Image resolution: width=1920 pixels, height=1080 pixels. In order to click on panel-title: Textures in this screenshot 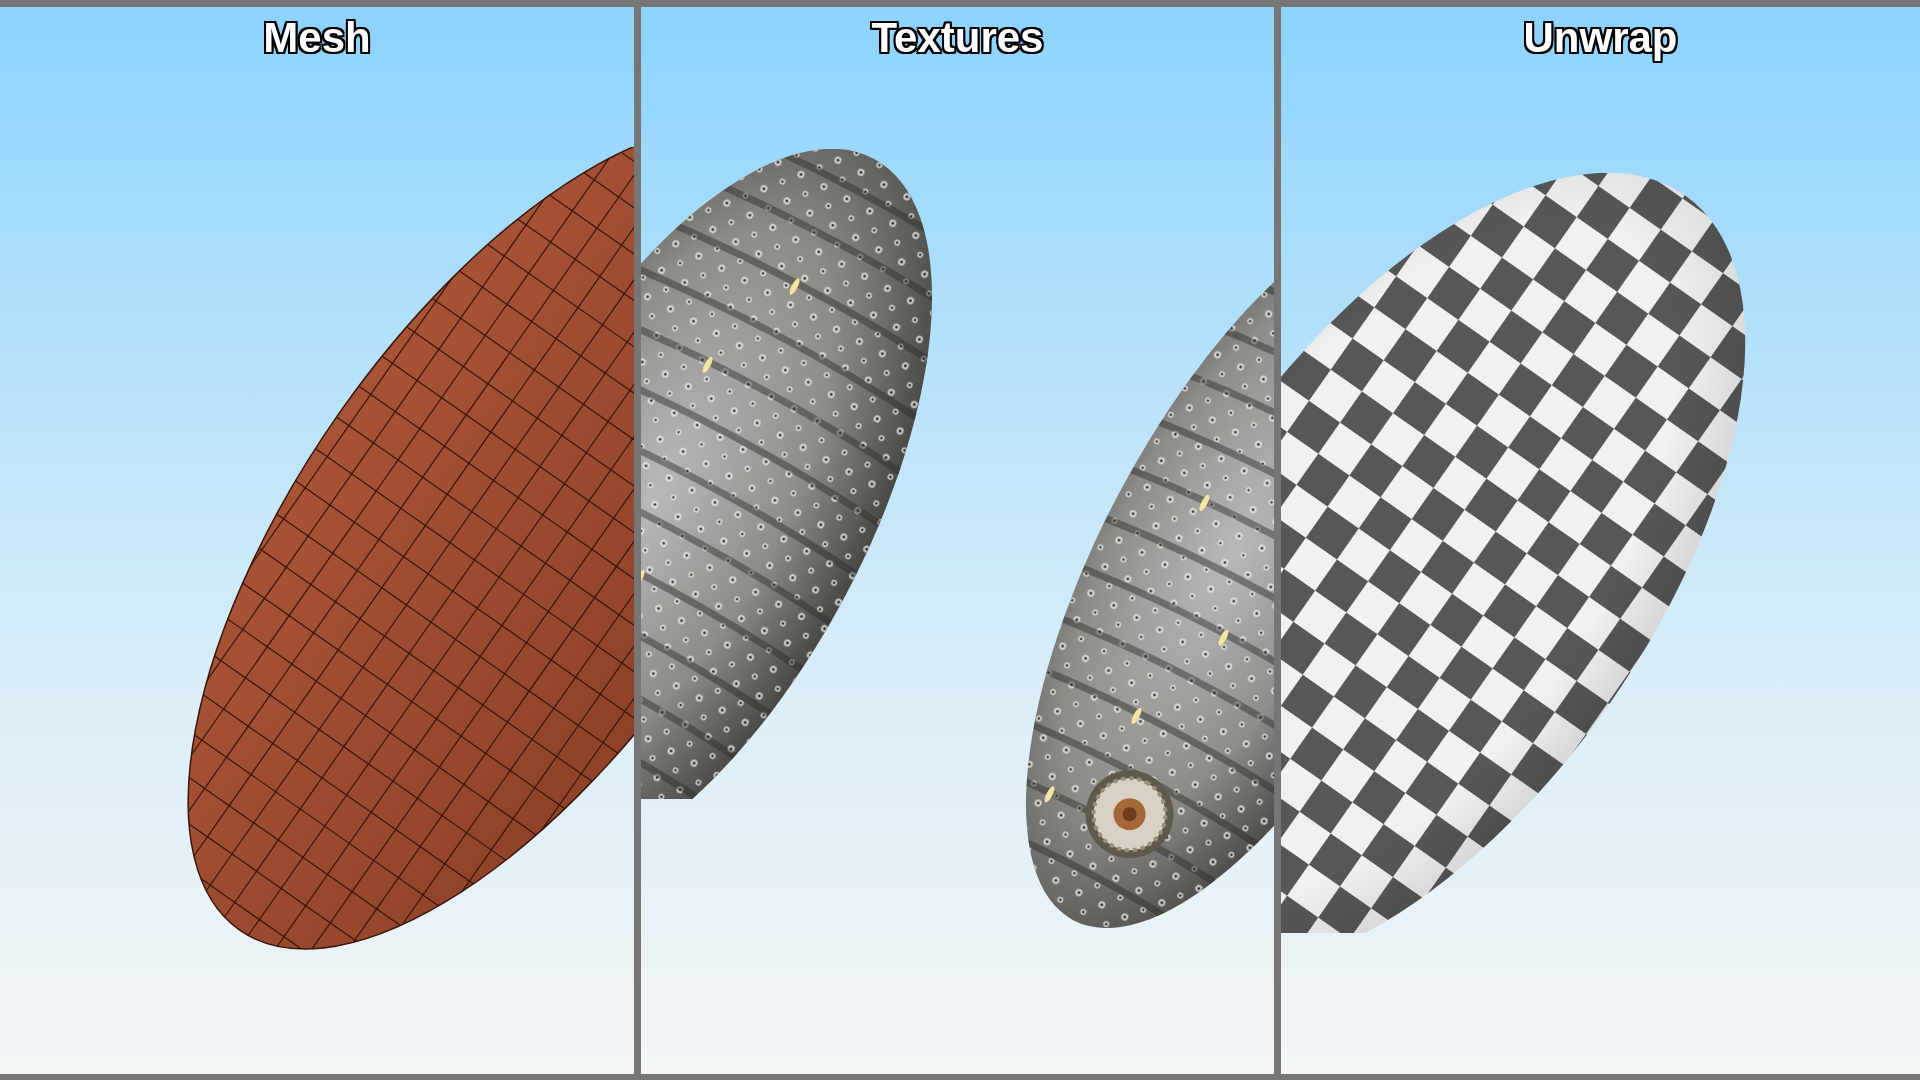, I will do `click(957, 38)`.